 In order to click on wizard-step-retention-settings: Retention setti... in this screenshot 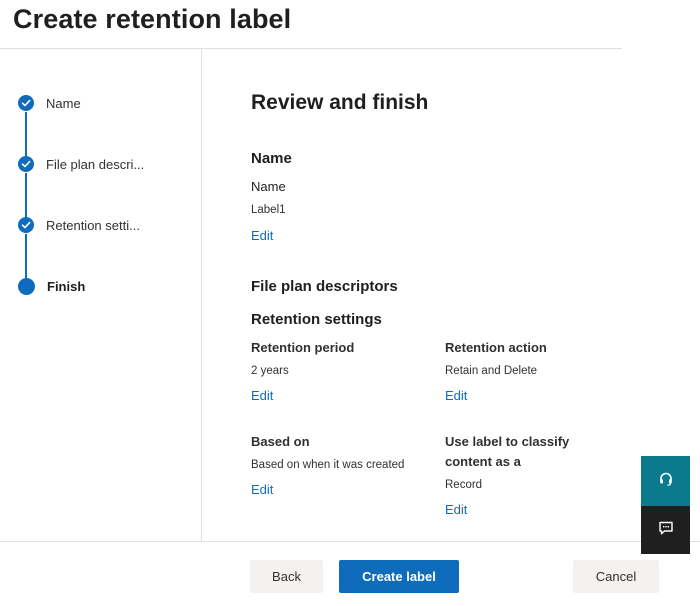, I will do `click(79, 225)`.